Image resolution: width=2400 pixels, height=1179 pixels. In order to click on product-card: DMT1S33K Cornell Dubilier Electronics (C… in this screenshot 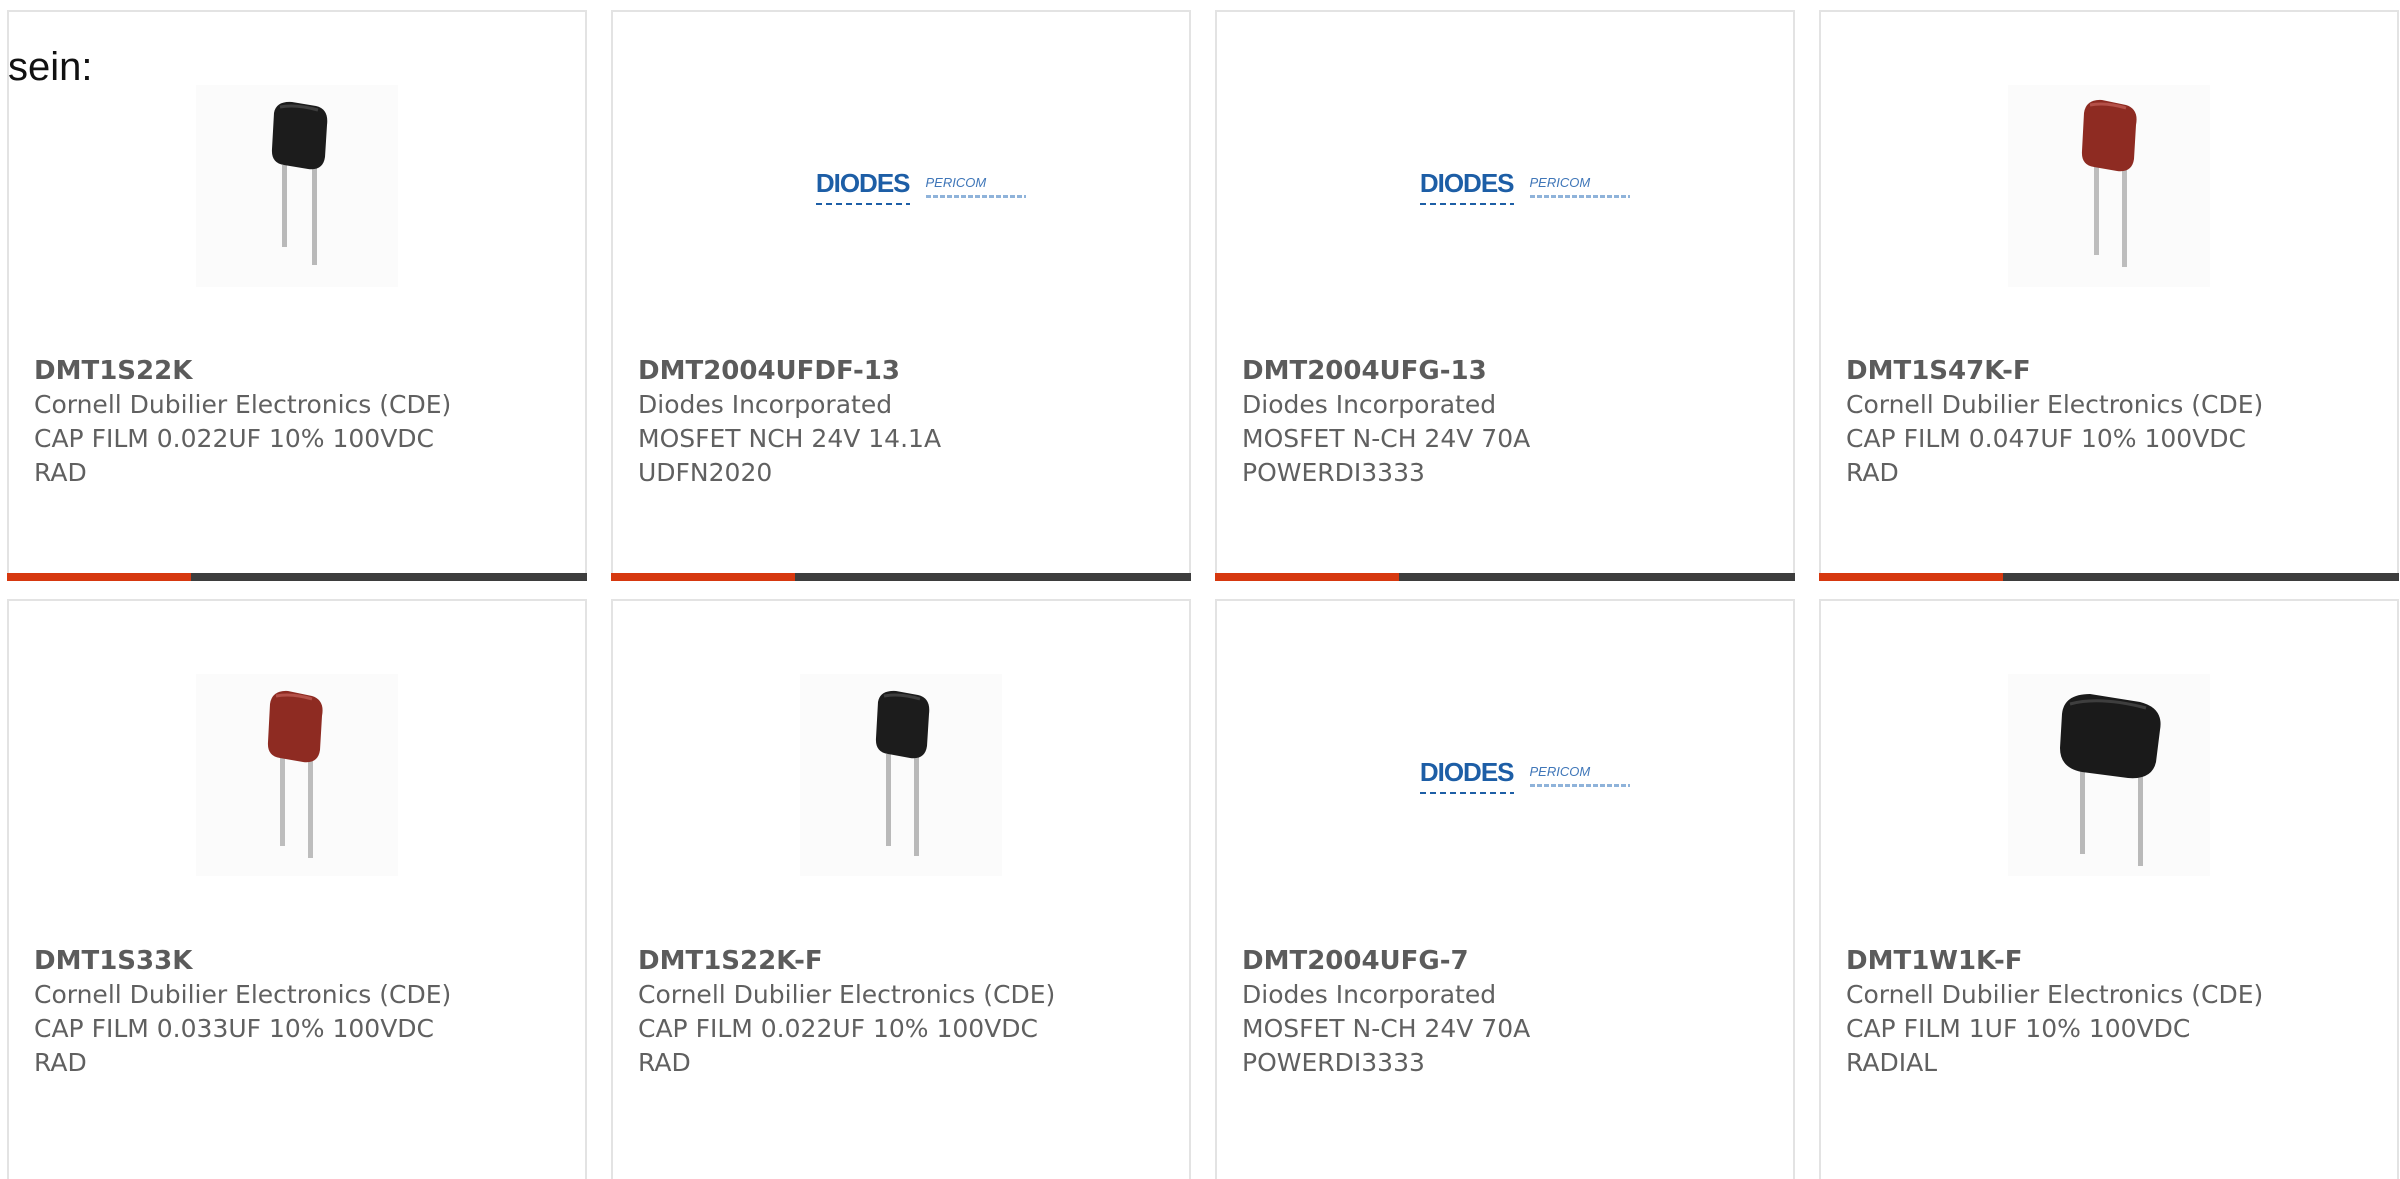, I will do `click(297, 889)`.